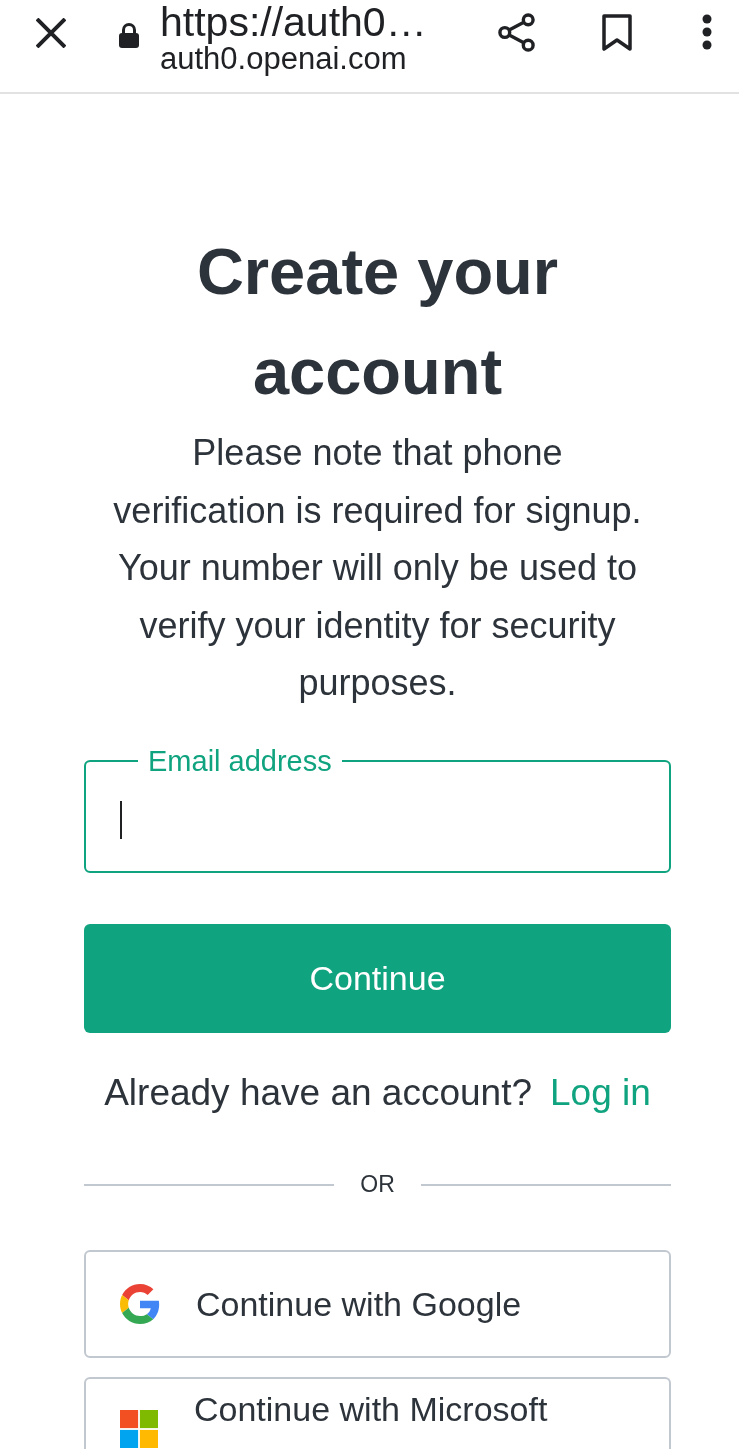 The image size is (739, 1449). What do you see at coordinates (377, 322) in the screenshot?
I see `page-heading: Create your account` at bounding box center [377, 322].